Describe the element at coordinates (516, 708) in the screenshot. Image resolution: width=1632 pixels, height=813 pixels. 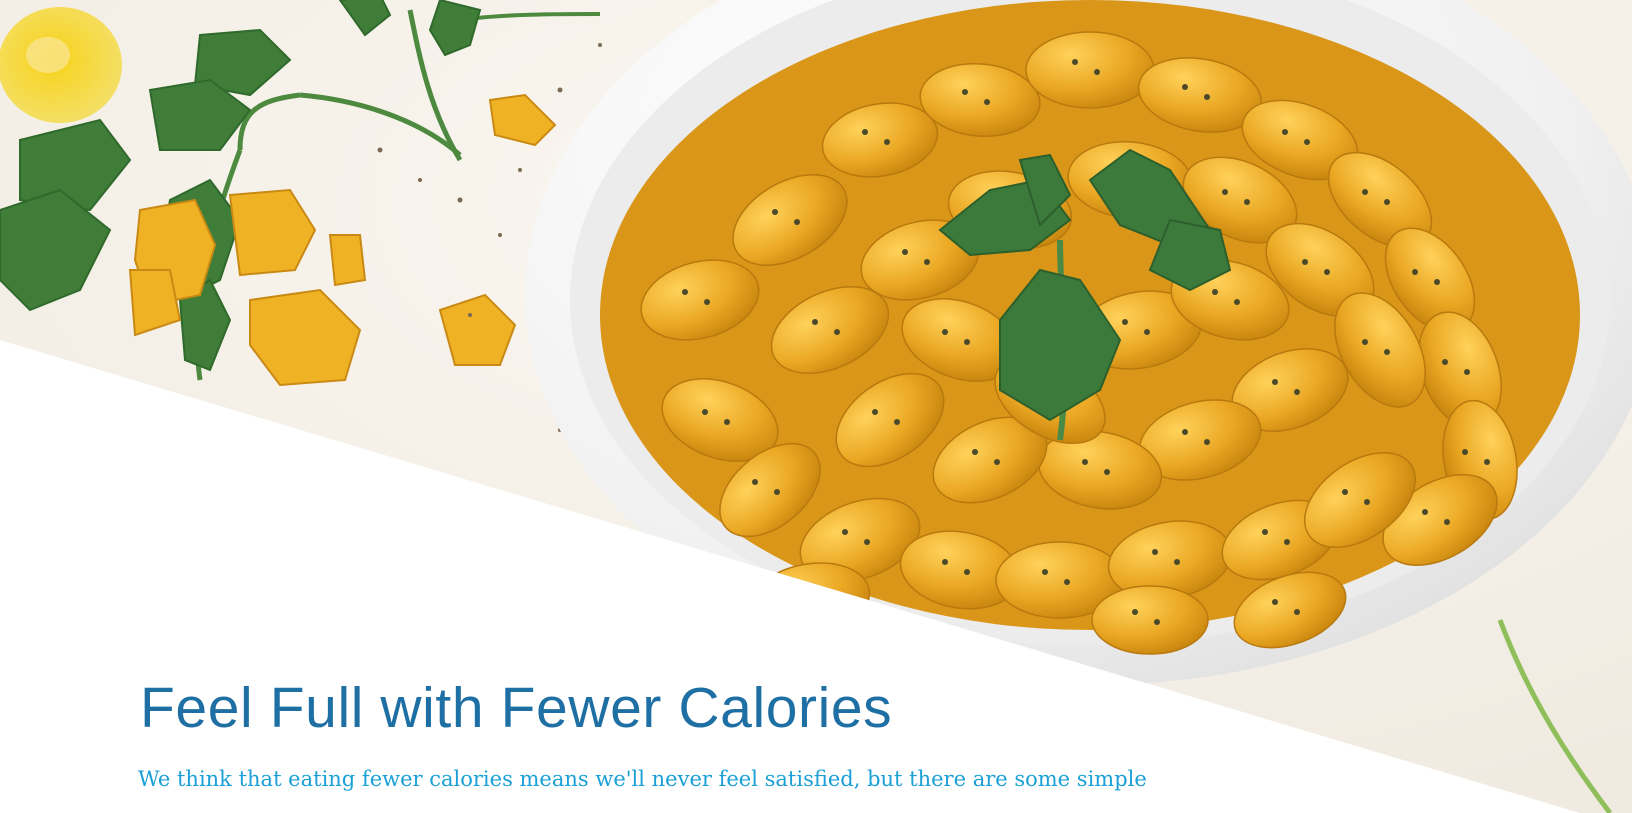
I see `page-title: Feel Full with Fewer Calories` at that location.